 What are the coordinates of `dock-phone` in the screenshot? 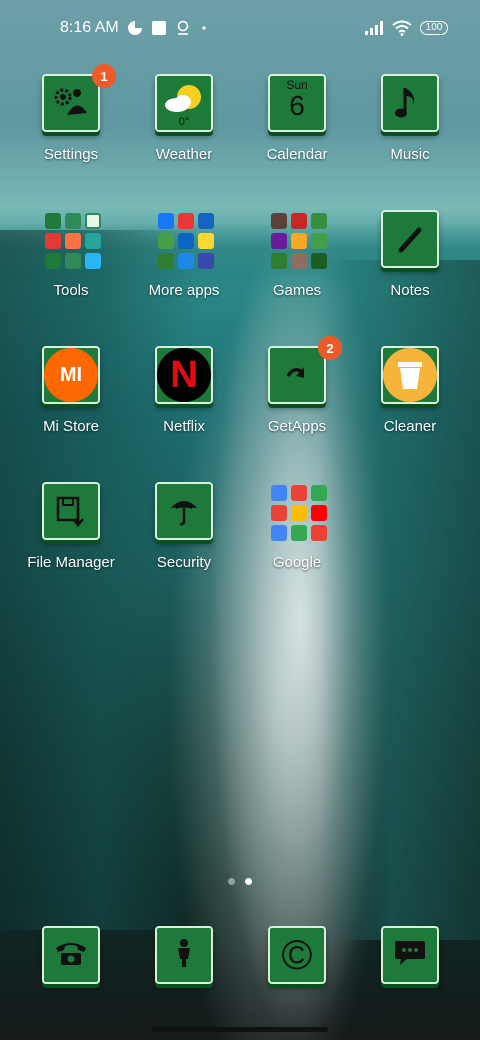 It's located at (71, 955).